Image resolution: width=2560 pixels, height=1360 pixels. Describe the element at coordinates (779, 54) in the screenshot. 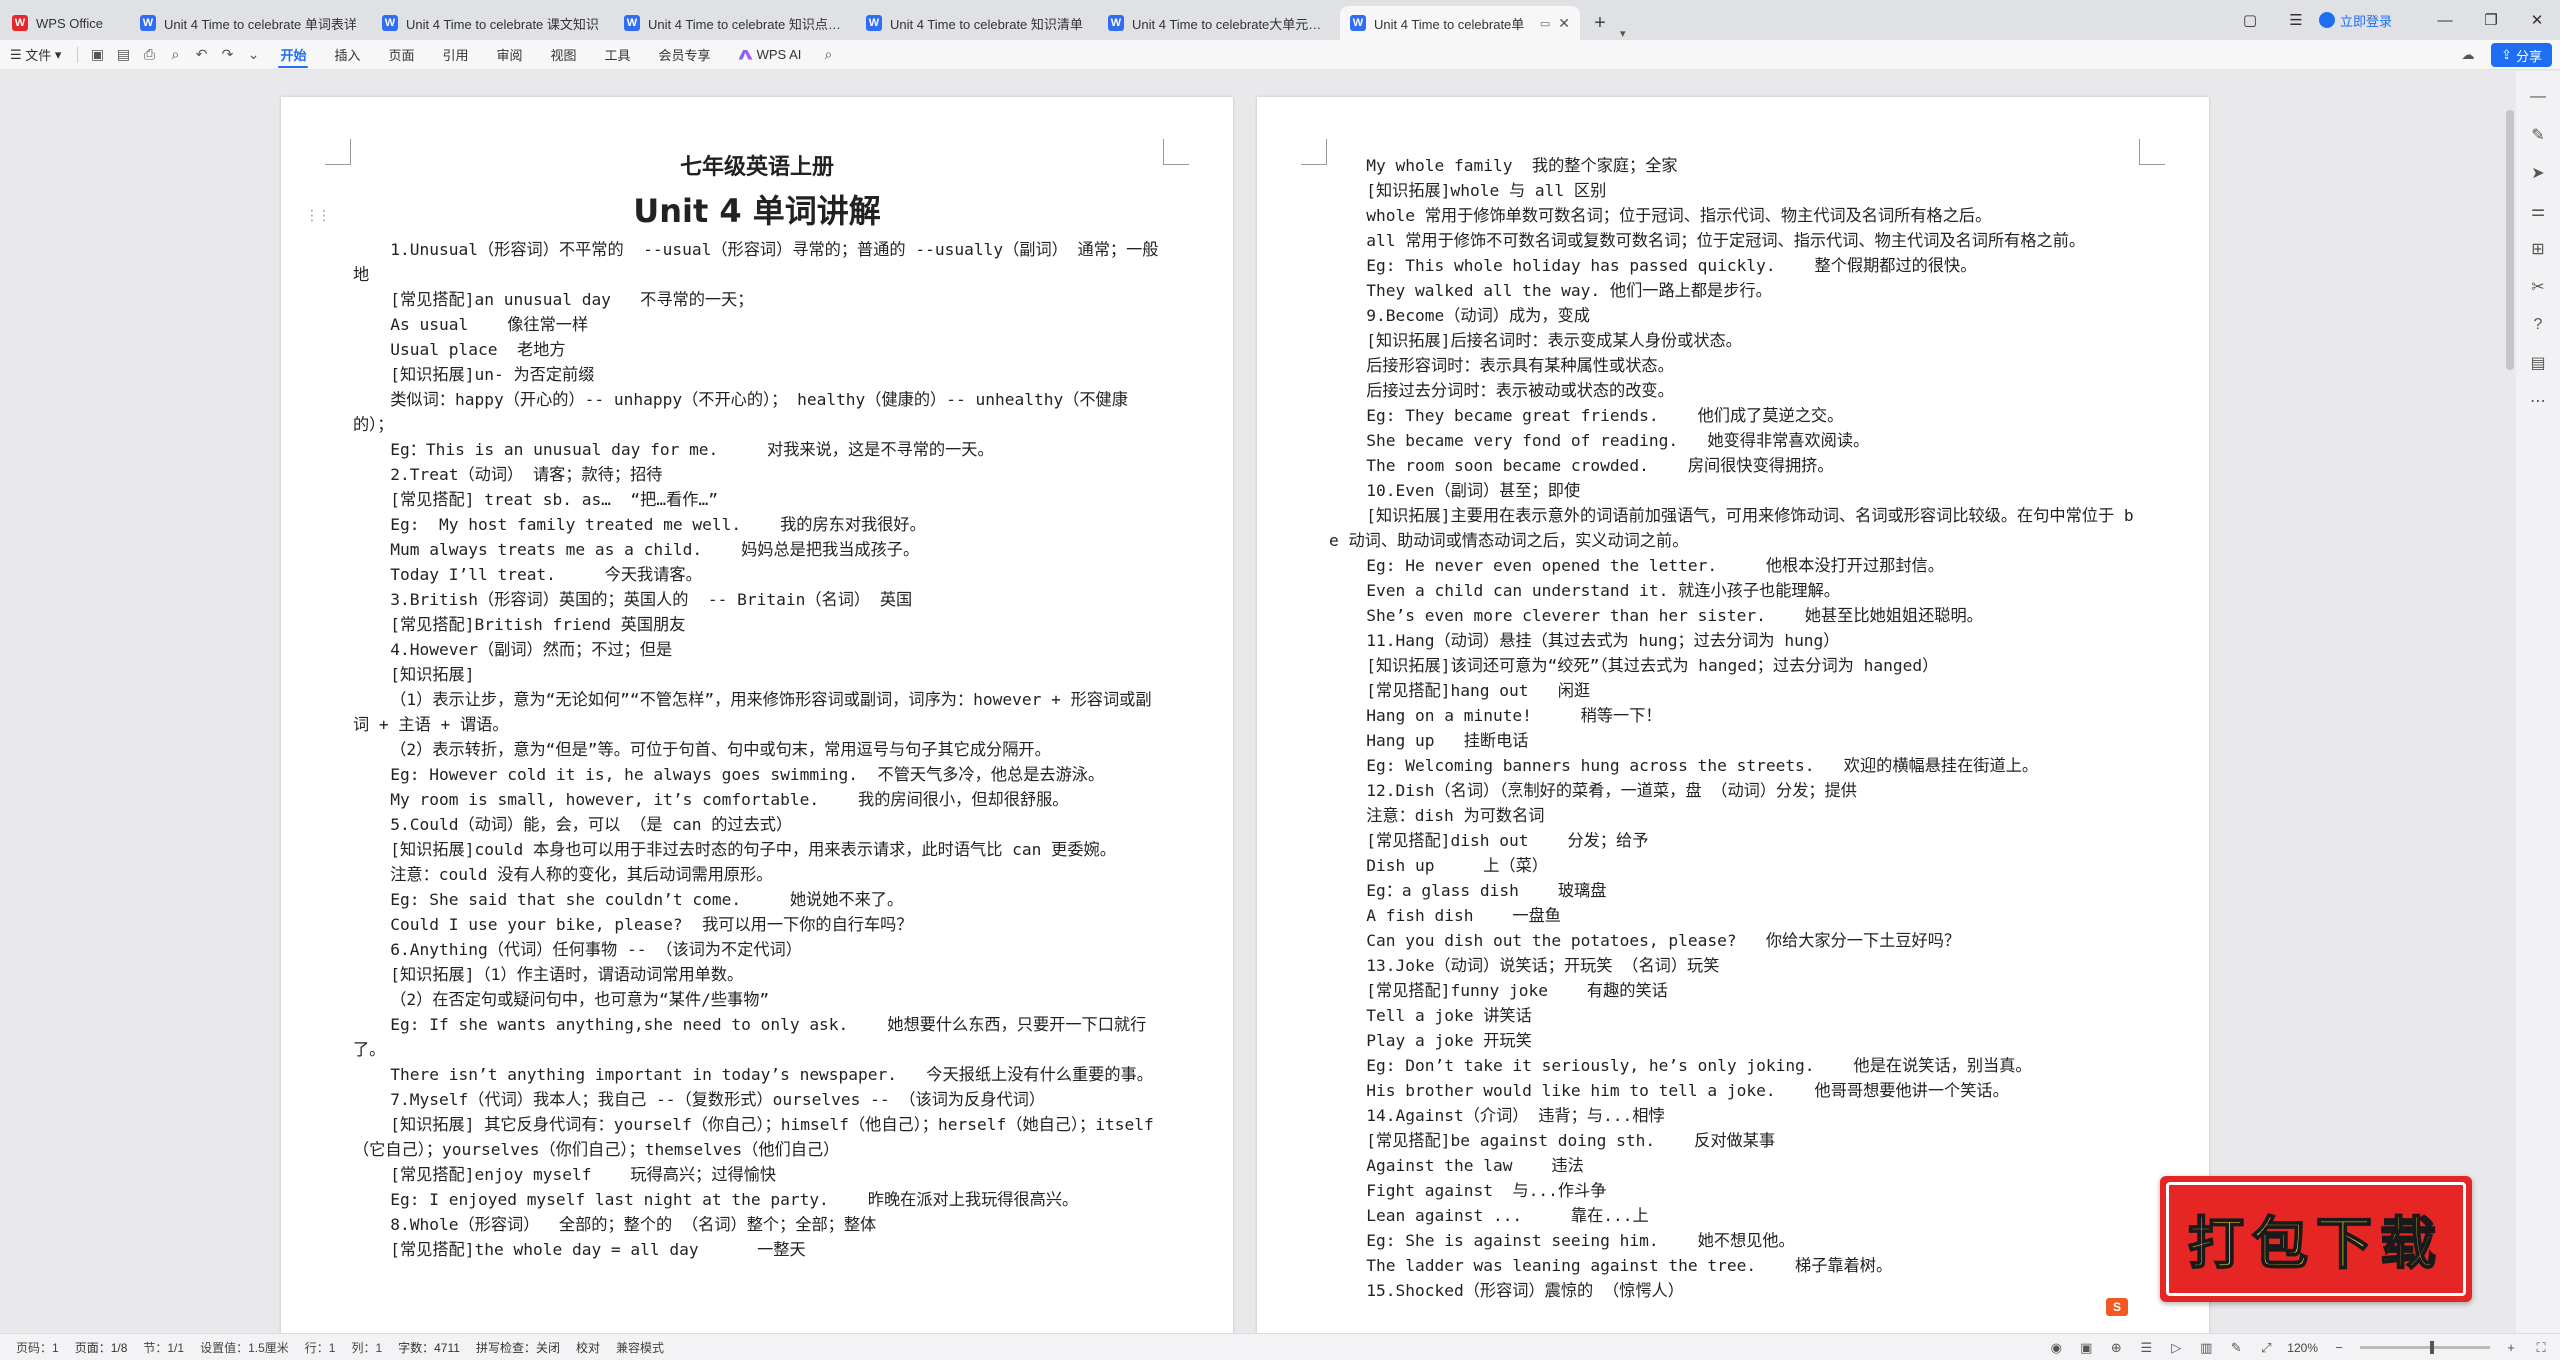

I see `wps-ai-label: WPS AI` at that location.